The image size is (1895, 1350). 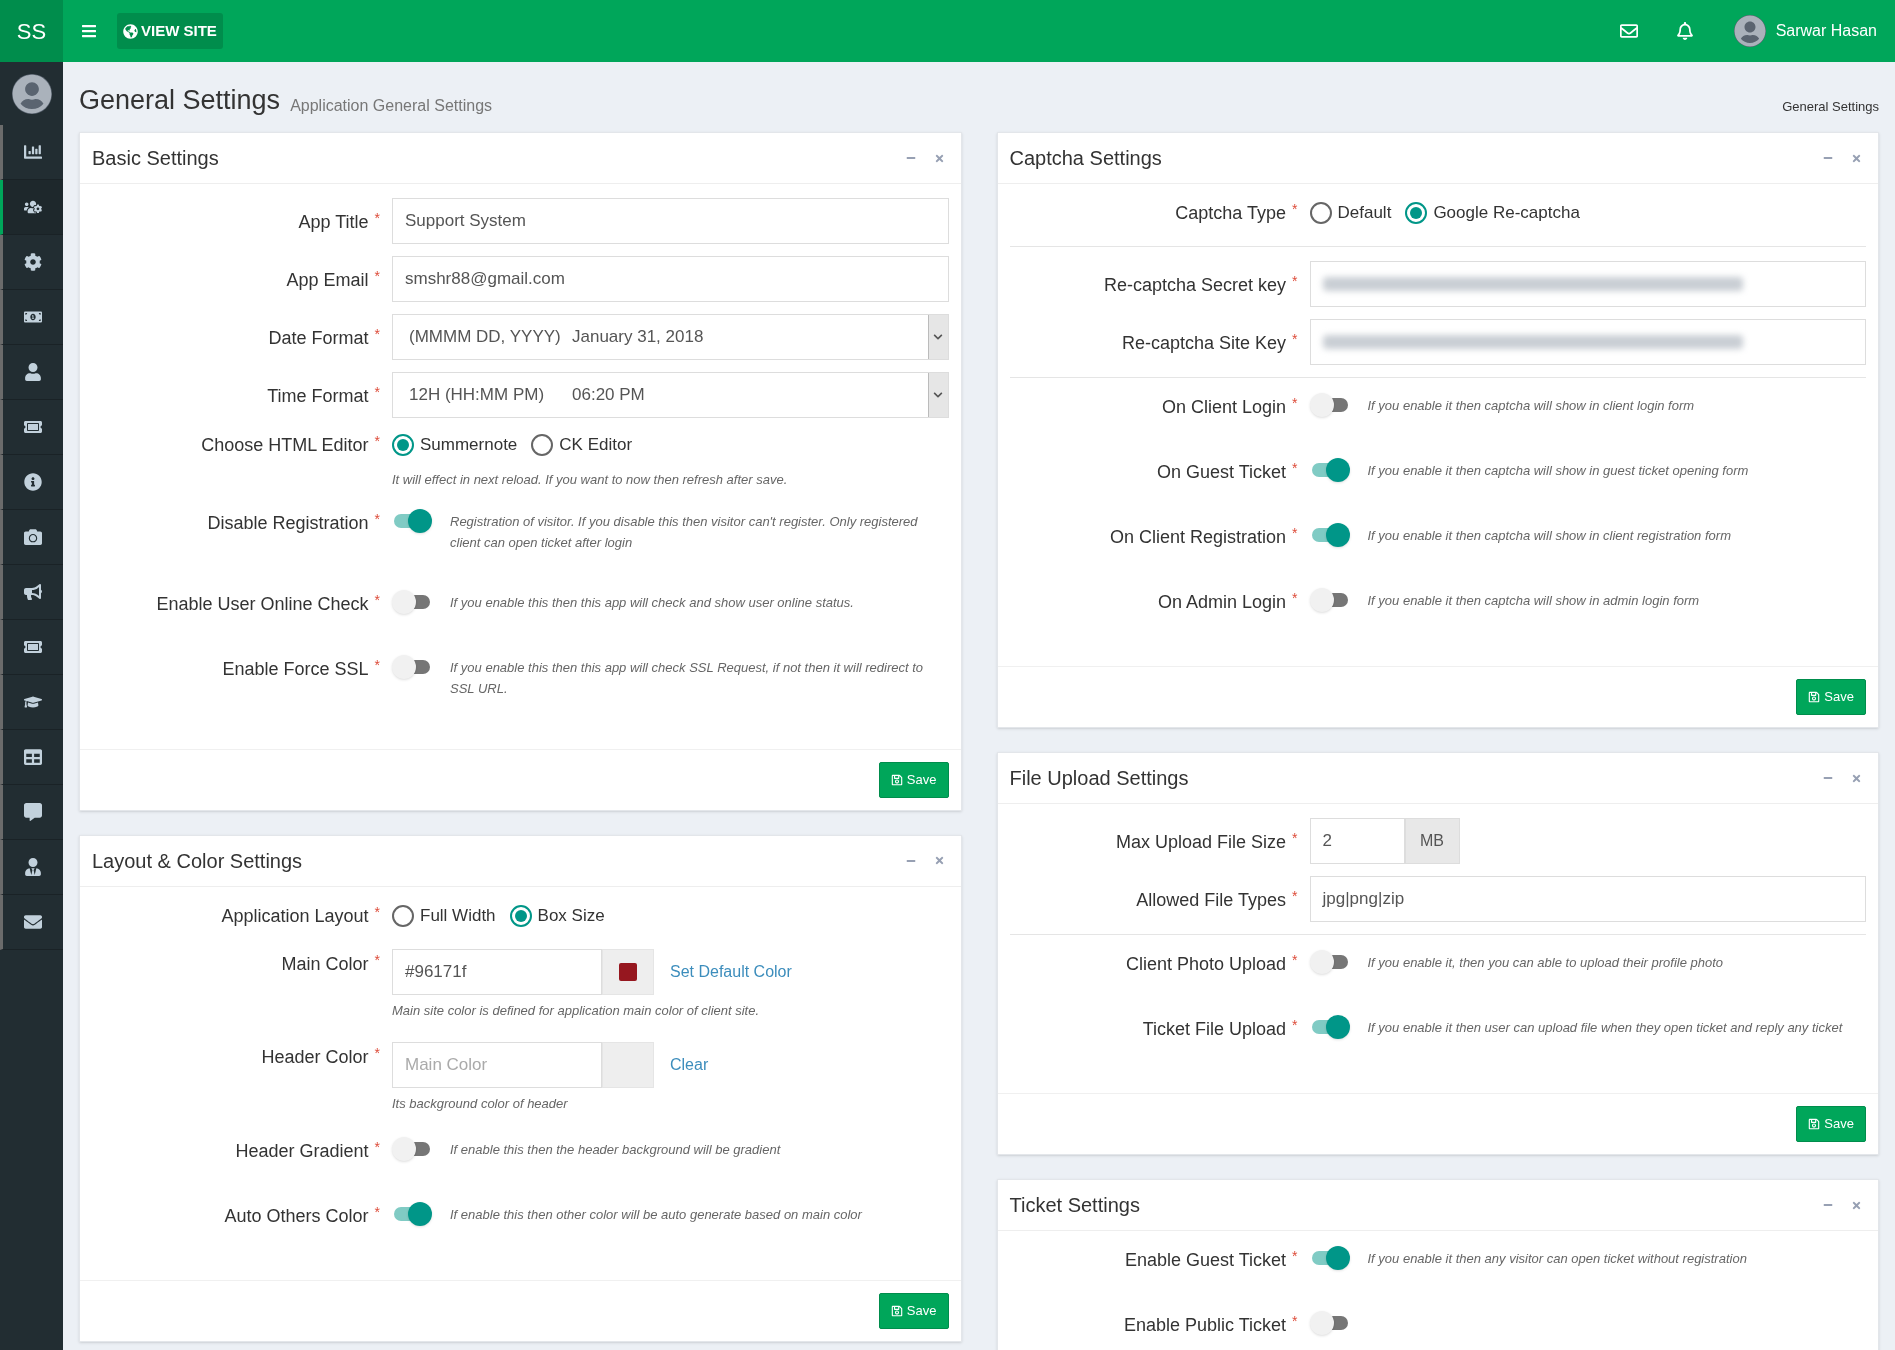 I want to click on select-field: 12H (HH:MM PM) 06:20 PM, so click(x=670, y=395).